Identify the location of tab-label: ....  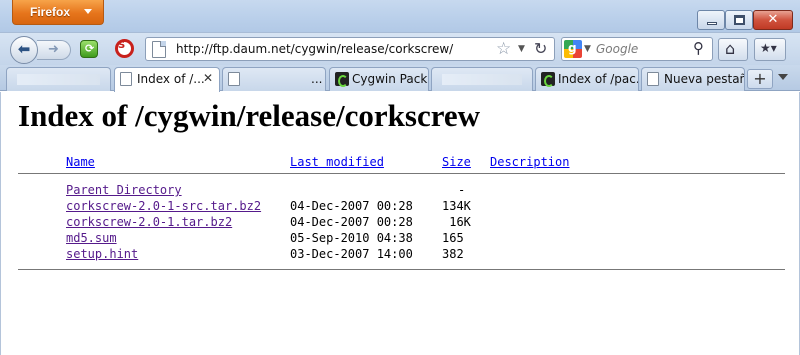
(317, 79).